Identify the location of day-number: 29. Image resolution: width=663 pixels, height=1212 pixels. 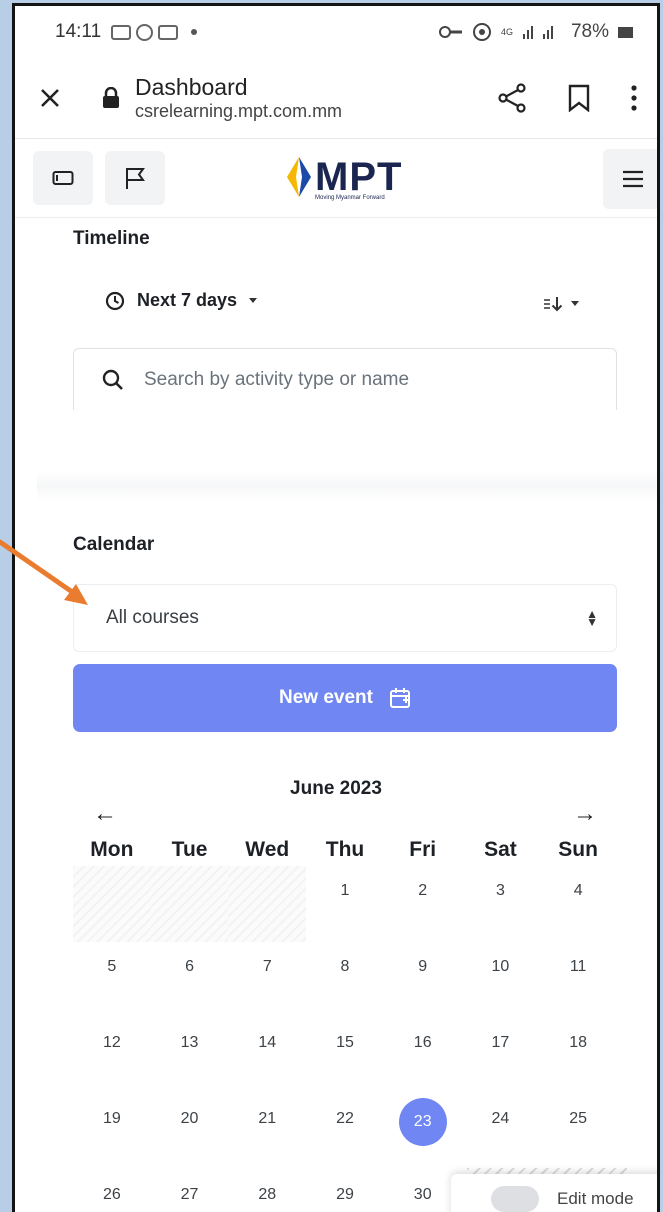
(345, 1194).